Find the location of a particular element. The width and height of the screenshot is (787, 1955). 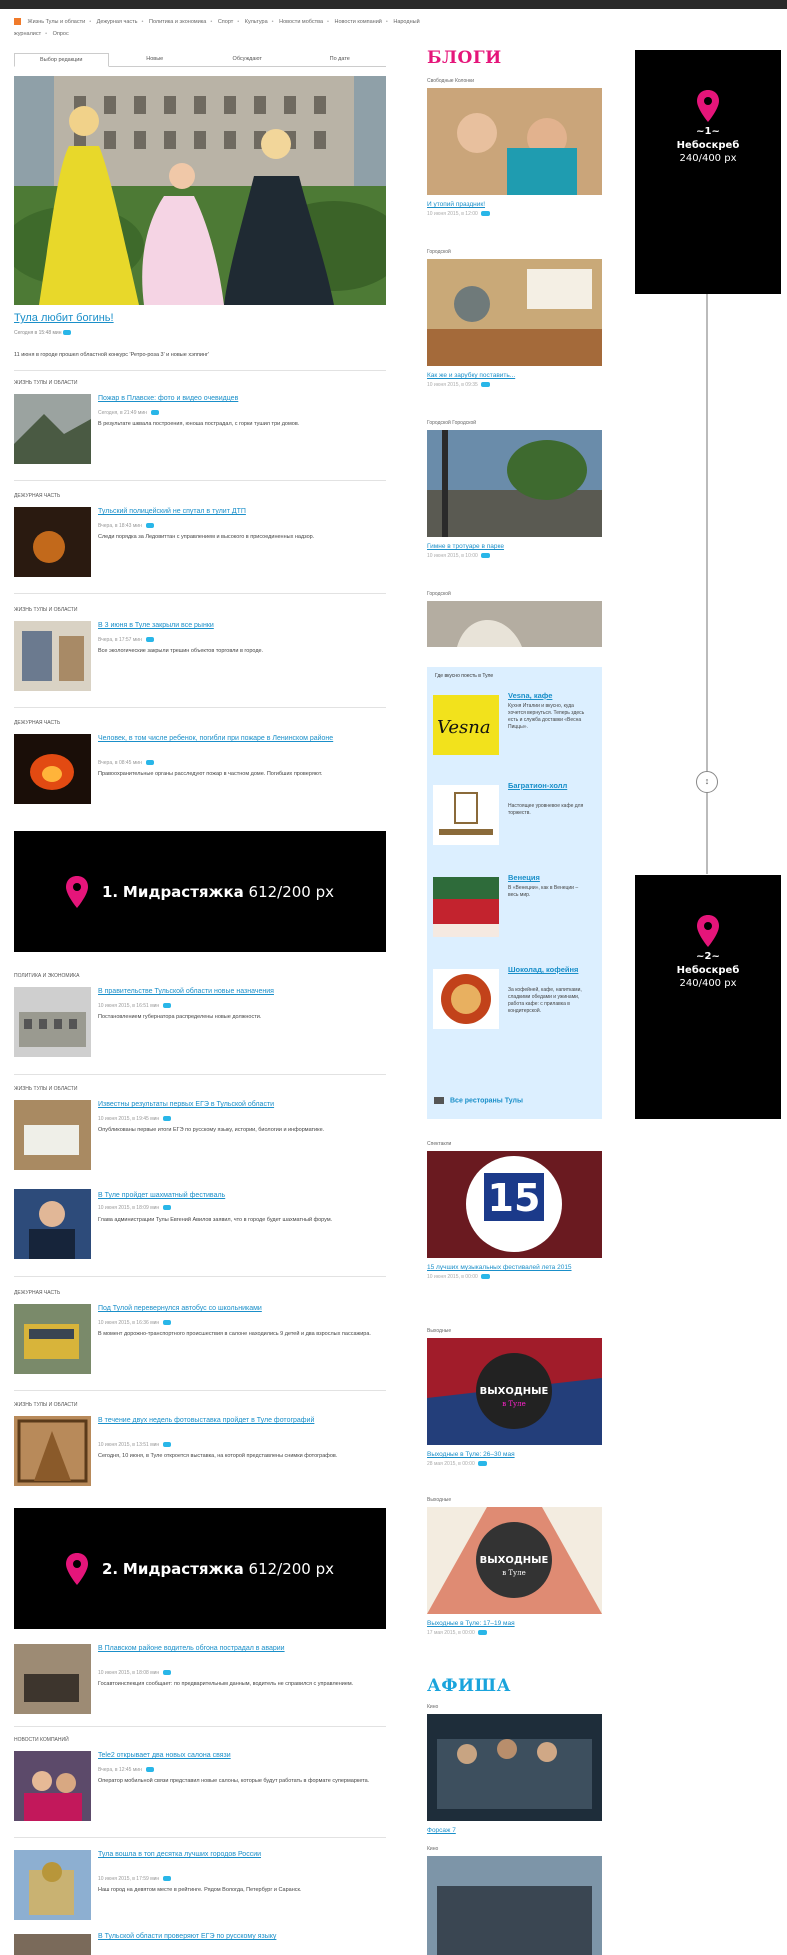

vesna-logo: Vesna is located at coordinates (466, 725).